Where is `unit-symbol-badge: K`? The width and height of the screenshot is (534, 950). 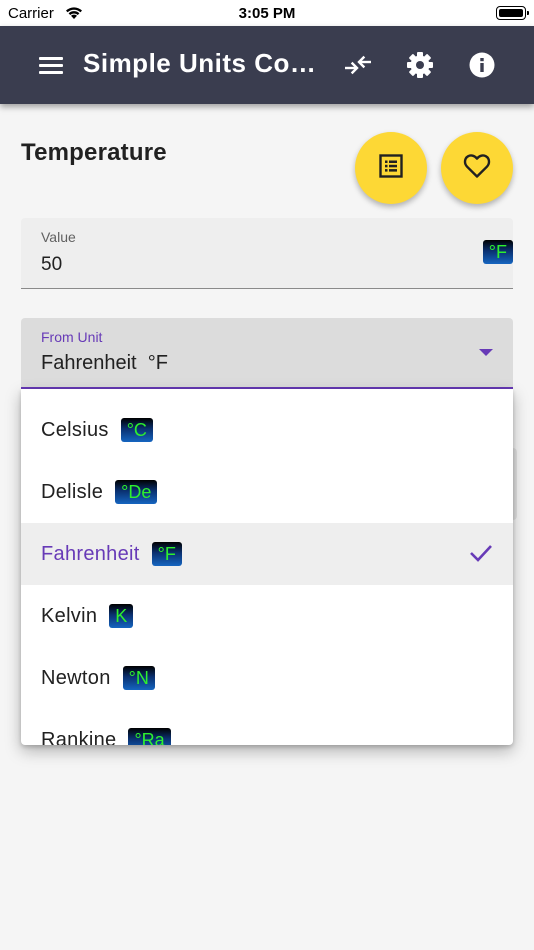 unit-symbol-badge: K is located at coordinates (121, 616).